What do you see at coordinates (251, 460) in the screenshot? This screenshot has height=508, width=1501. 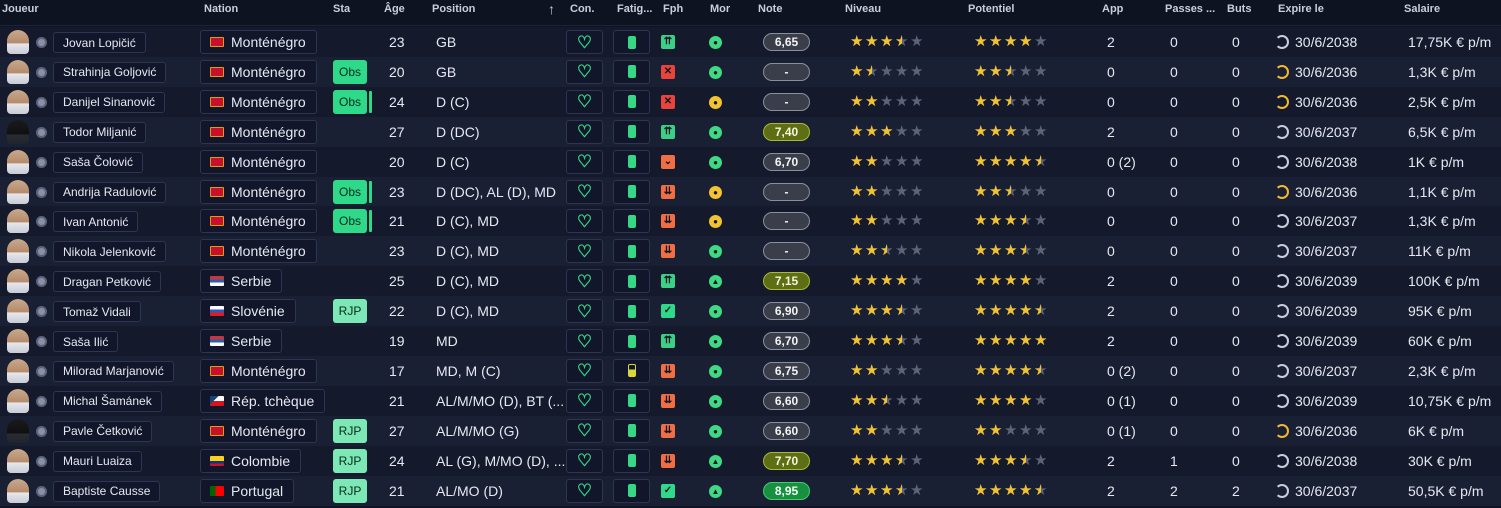 I see `nation-cell: Colombie` at bounding box center [251, 460].